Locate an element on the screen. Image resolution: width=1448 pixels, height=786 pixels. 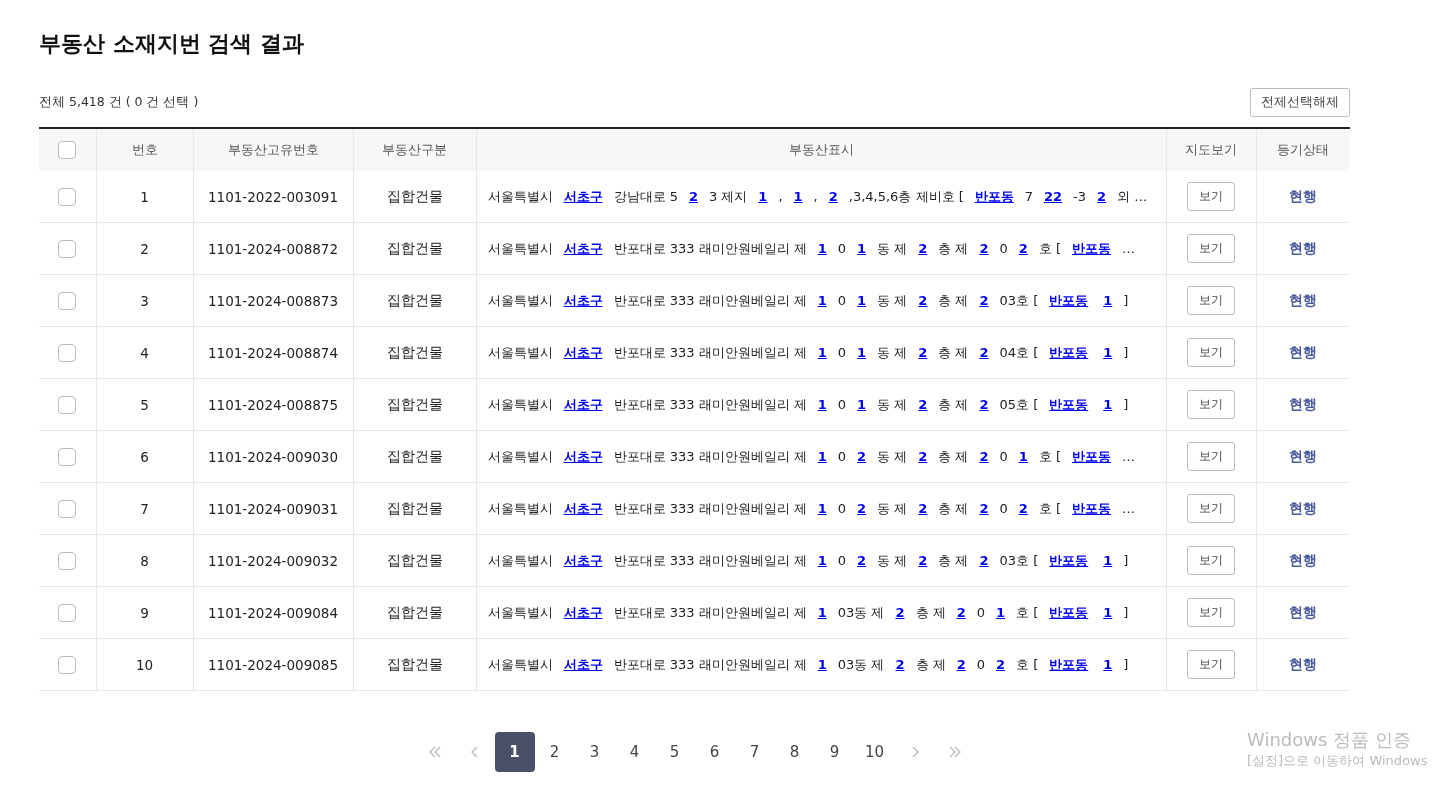
page-button: 1 is located at coordinates (514, 752).